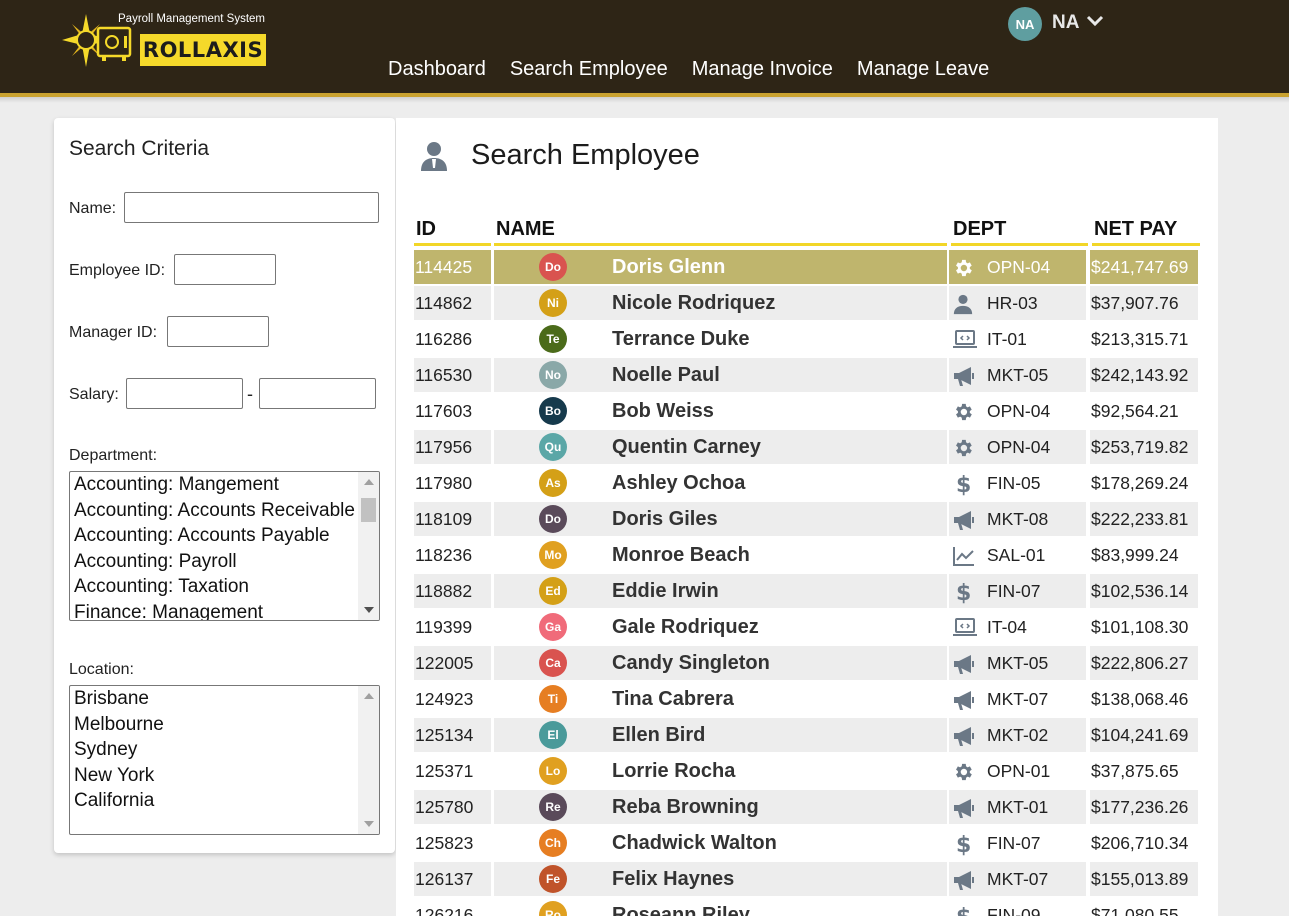  Describe the element at coordinates (589, 69) in the screenshot. I see `nav-search-employee: Search Employee` at that location.